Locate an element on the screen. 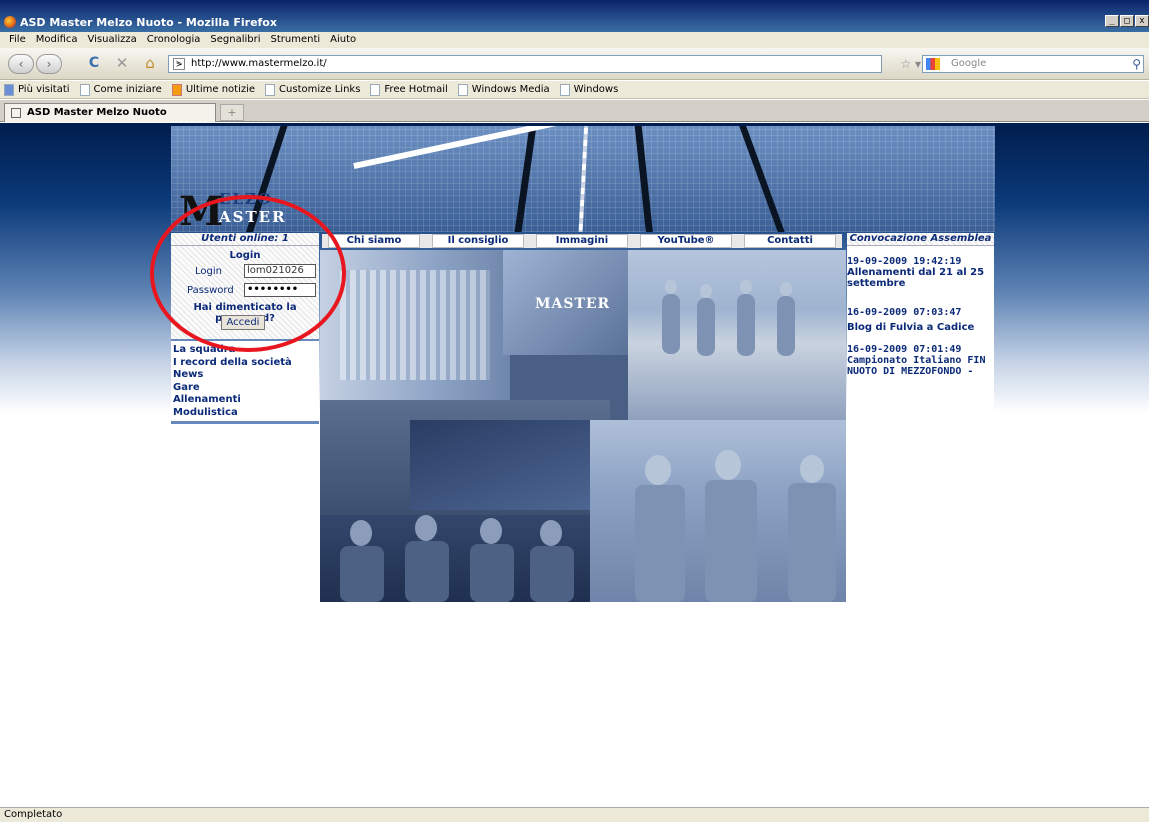 The width and height of the screenshot is (1149, 822). menu-visualizza: Visualizza is located at coordinates (112, 40).